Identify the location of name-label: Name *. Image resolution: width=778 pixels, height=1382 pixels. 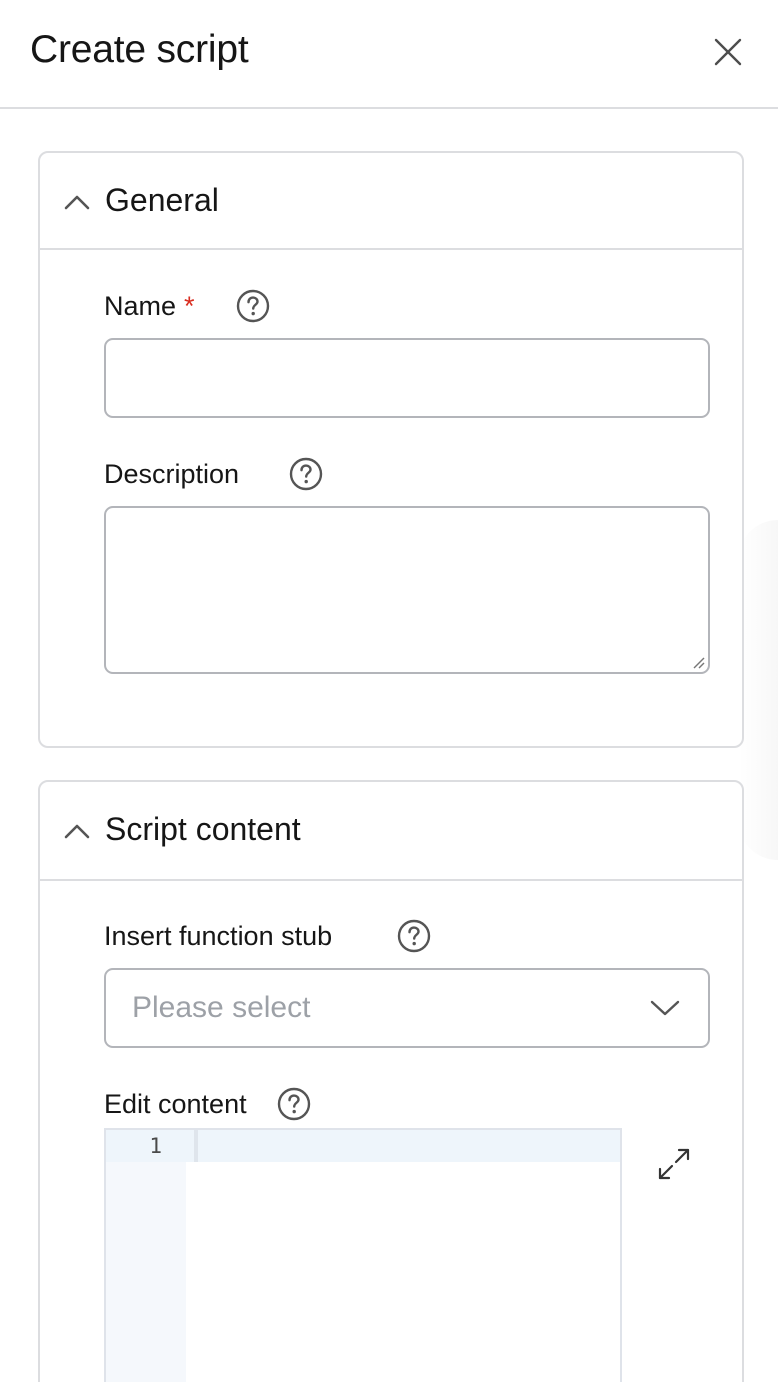
(149, 306).